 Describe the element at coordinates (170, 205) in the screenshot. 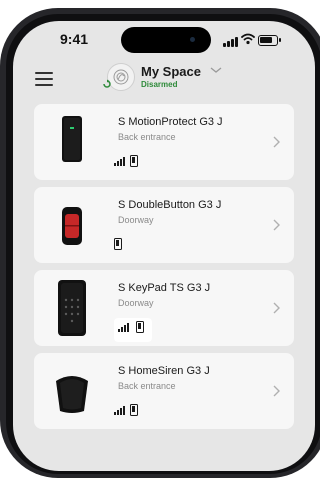

I see `device-name: S DoubleButton G3 J` at that location.